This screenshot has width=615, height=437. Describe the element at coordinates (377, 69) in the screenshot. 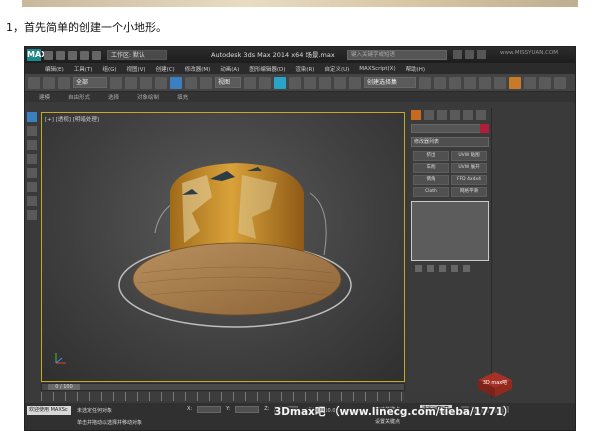

I see `menu-maxscript: MAXScript(X)` at that location.